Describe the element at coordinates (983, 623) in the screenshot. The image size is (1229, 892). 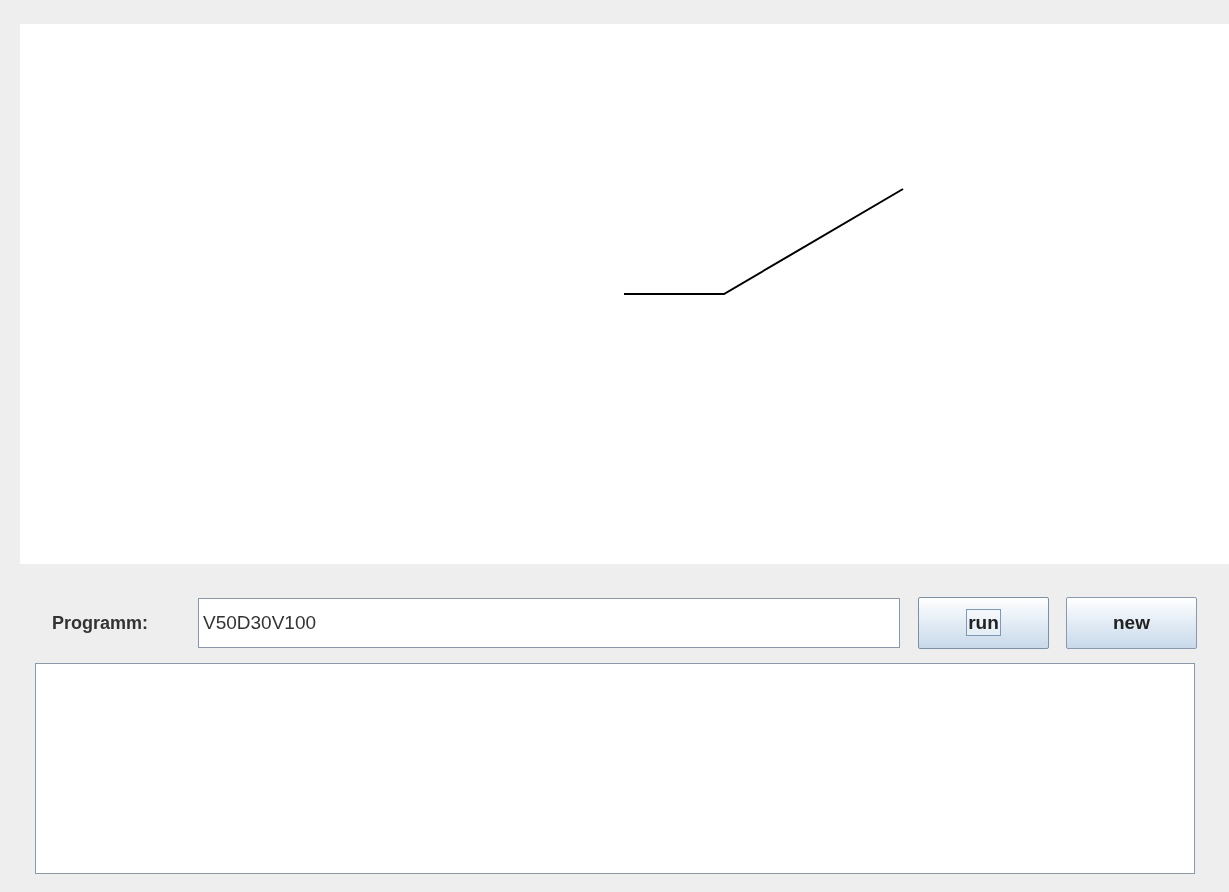
I see `run-button: run` at that location.